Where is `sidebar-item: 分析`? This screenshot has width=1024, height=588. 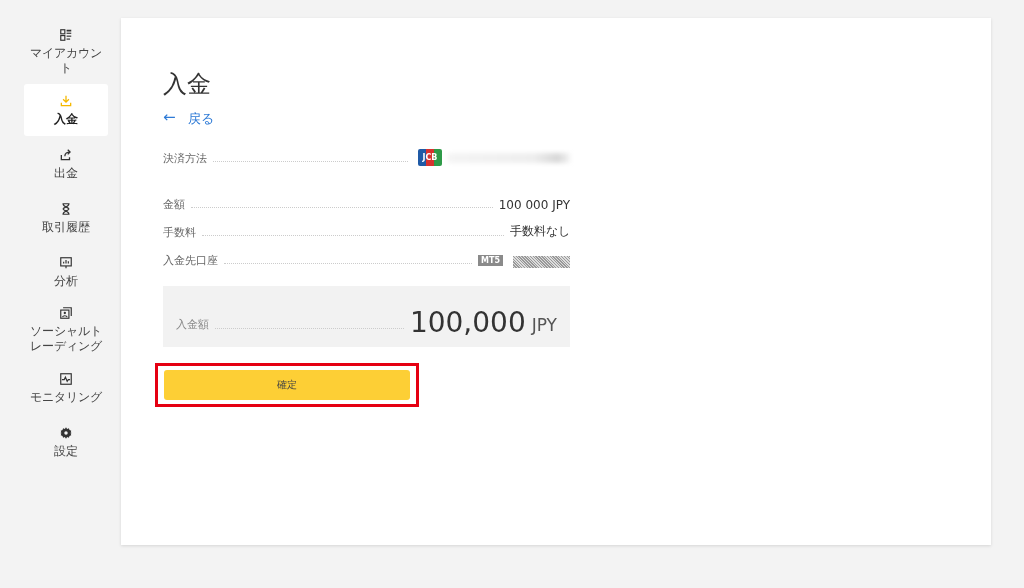
sidebar-item: 分析 is located at coordinates (66, 272).